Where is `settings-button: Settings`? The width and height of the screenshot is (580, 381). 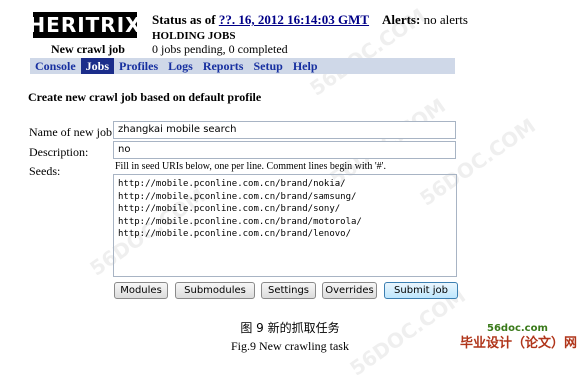
settings-button: Settings is located at coordinates (288, 290).